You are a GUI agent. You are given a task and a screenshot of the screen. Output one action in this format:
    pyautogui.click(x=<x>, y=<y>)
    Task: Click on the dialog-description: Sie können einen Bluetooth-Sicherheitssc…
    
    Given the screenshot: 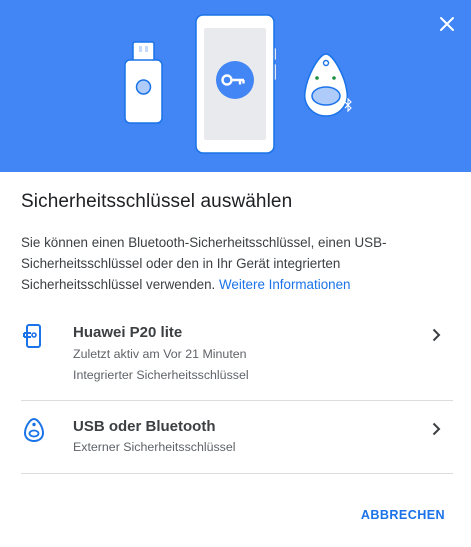 What is the action you would take?
    pyautogui.click(x=231, y=263)
    